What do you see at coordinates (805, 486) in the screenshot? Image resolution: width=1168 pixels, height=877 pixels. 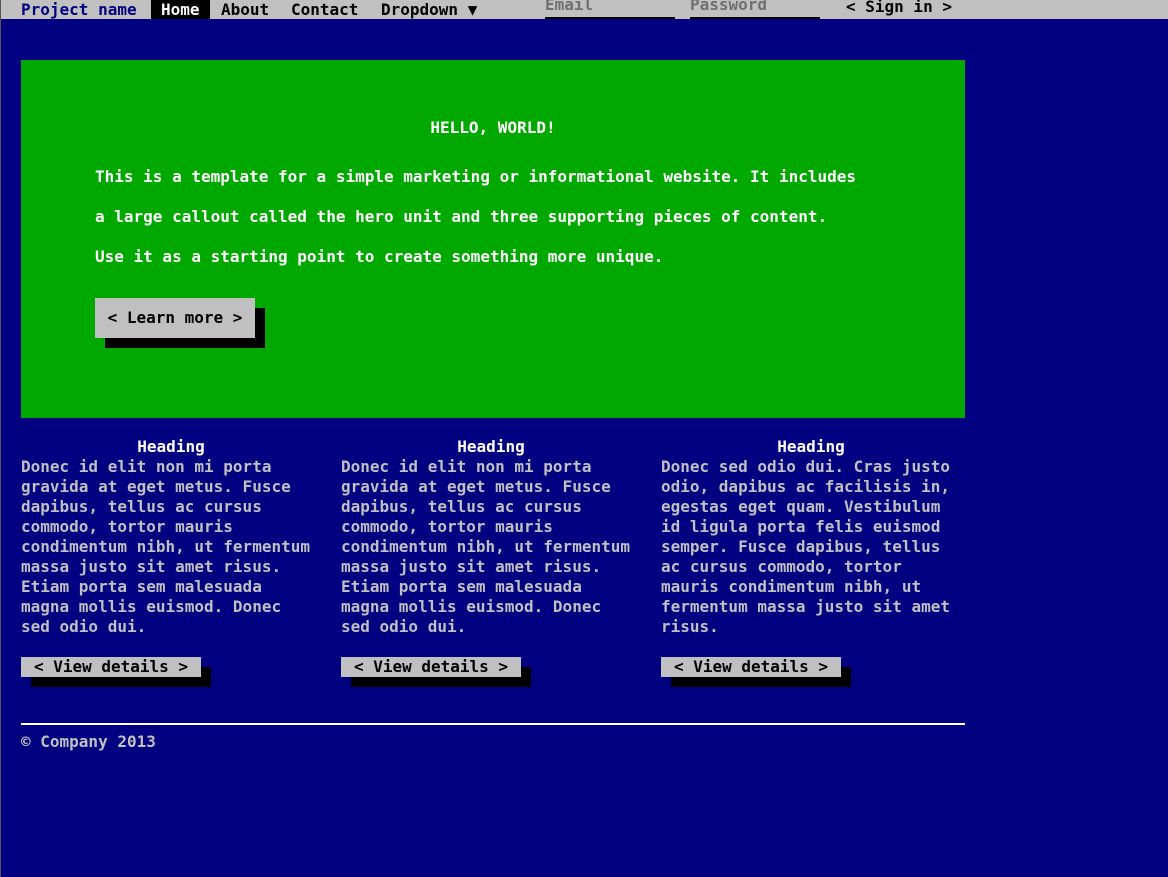 I see `column-text-line: odio, dapibus ac facilisis in,` at bounding box center [805, 486].